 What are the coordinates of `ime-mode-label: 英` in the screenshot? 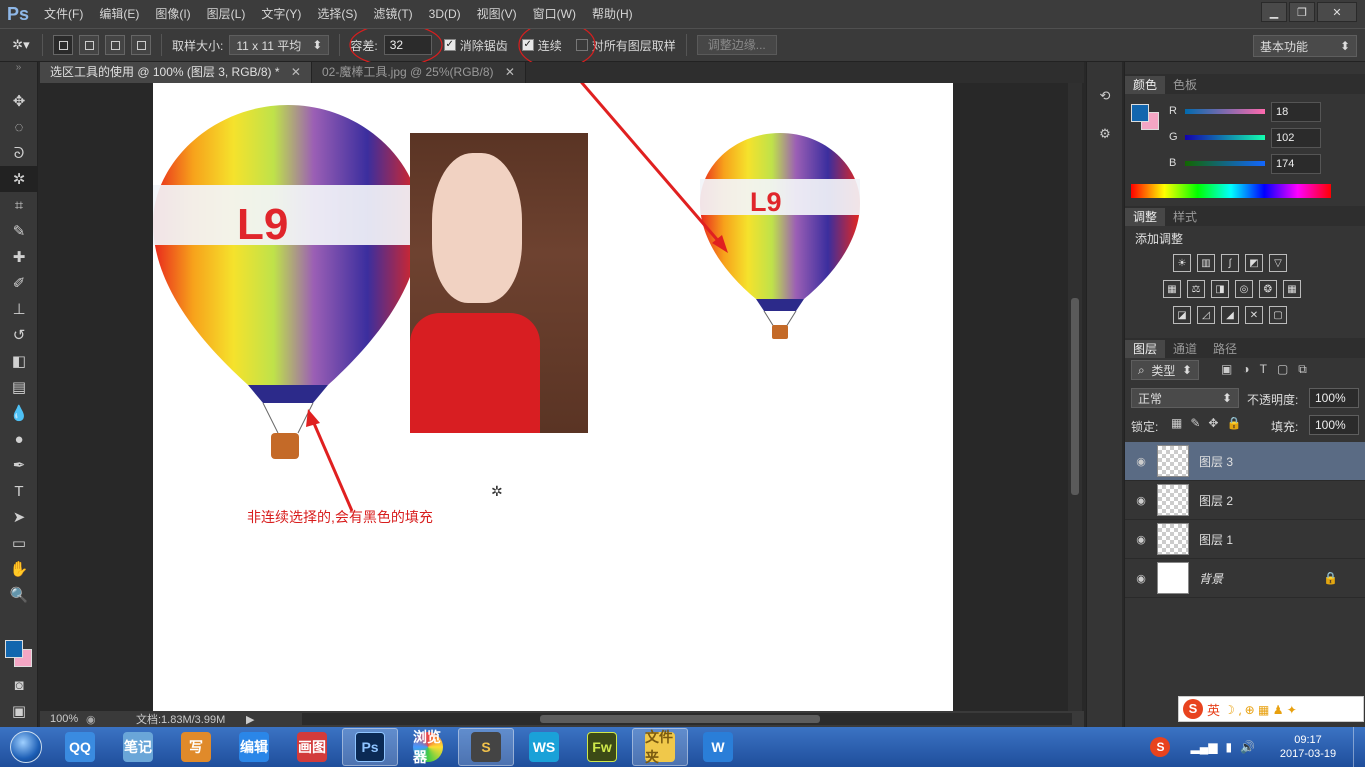 It's located at (1213, 709).